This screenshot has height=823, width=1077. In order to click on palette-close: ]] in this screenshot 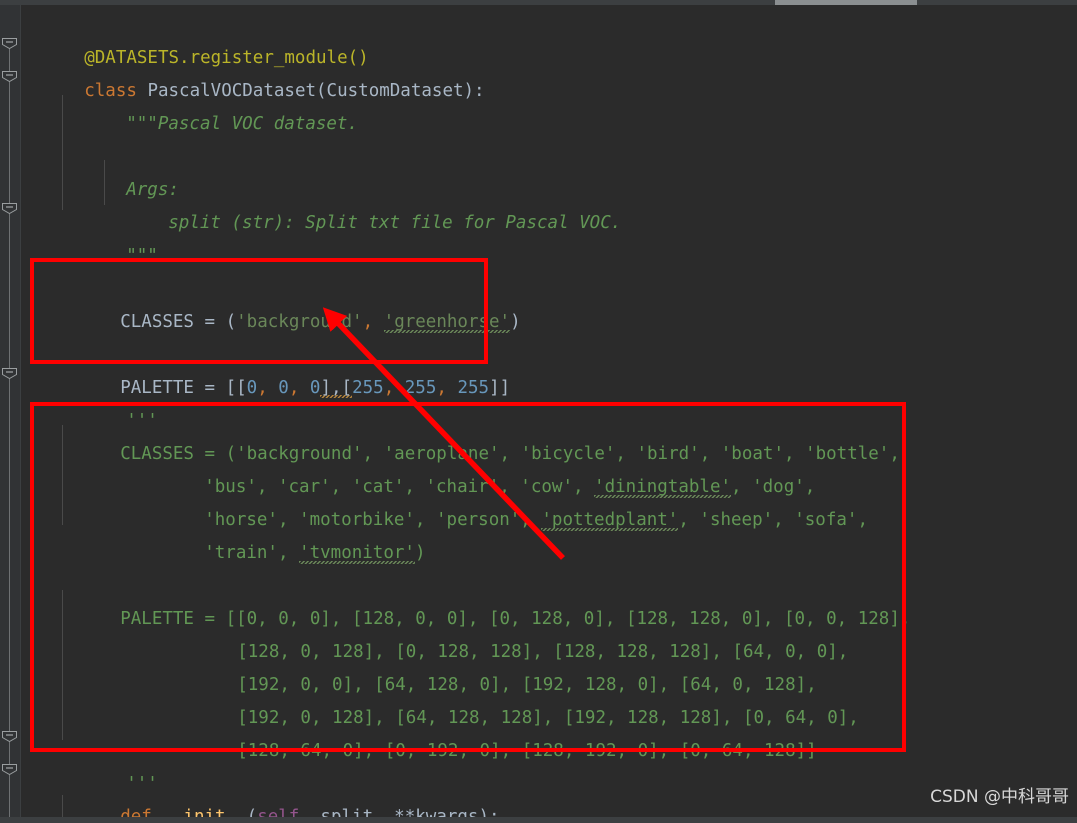, I will do `click(500, 388)`.